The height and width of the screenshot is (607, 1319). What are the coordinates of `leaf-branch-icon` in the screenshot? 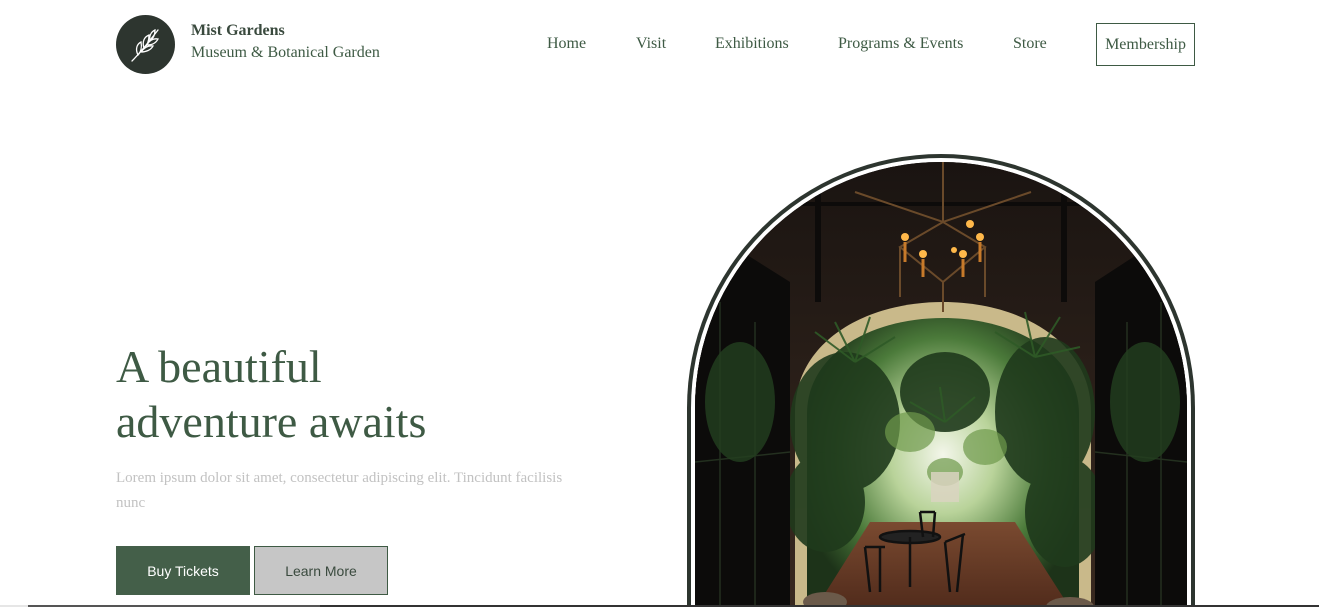 It's located at (144, 45).